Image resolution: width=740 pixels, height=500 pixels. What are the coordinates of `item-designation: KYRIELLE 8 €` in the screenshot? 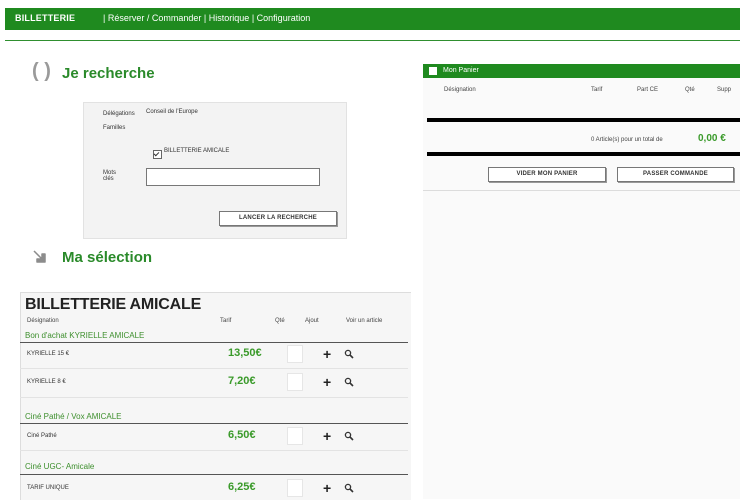 It's located at (46, 382).